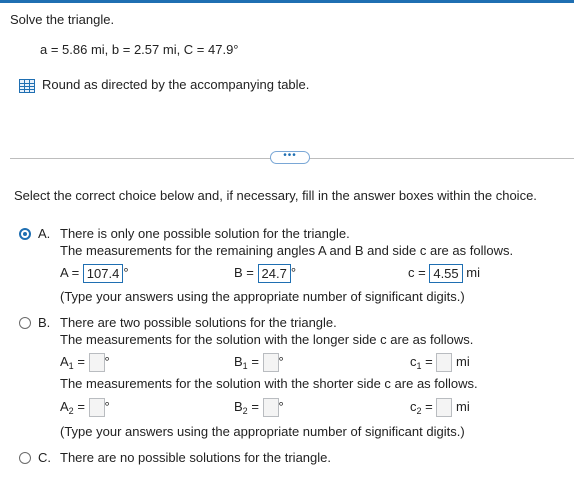 The image size is (574, 493). Describe the element at coordinates (270, 362) in the screenshot. I see `b1-input` at that location.